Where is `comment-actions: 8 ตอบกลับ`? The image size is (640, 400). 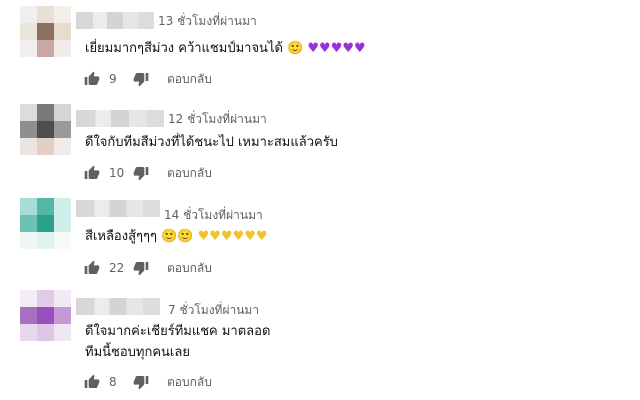
comment-actions: 8 ตอบกลับ is located at coordinates (148, 382).